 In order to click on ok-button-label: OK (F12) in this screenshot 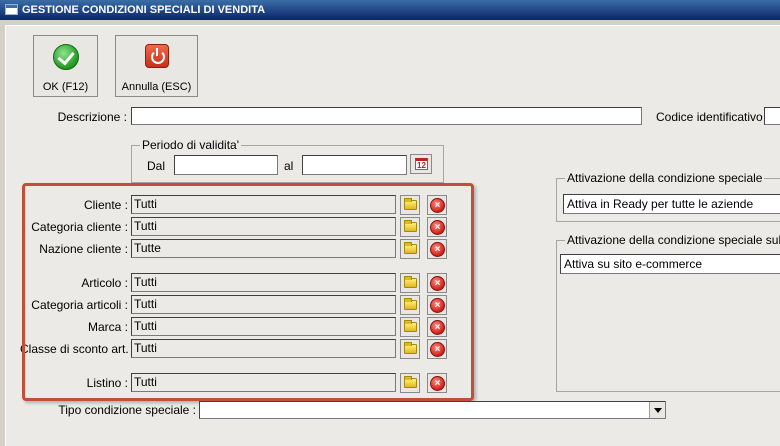, I will do `click(65, 87)`.